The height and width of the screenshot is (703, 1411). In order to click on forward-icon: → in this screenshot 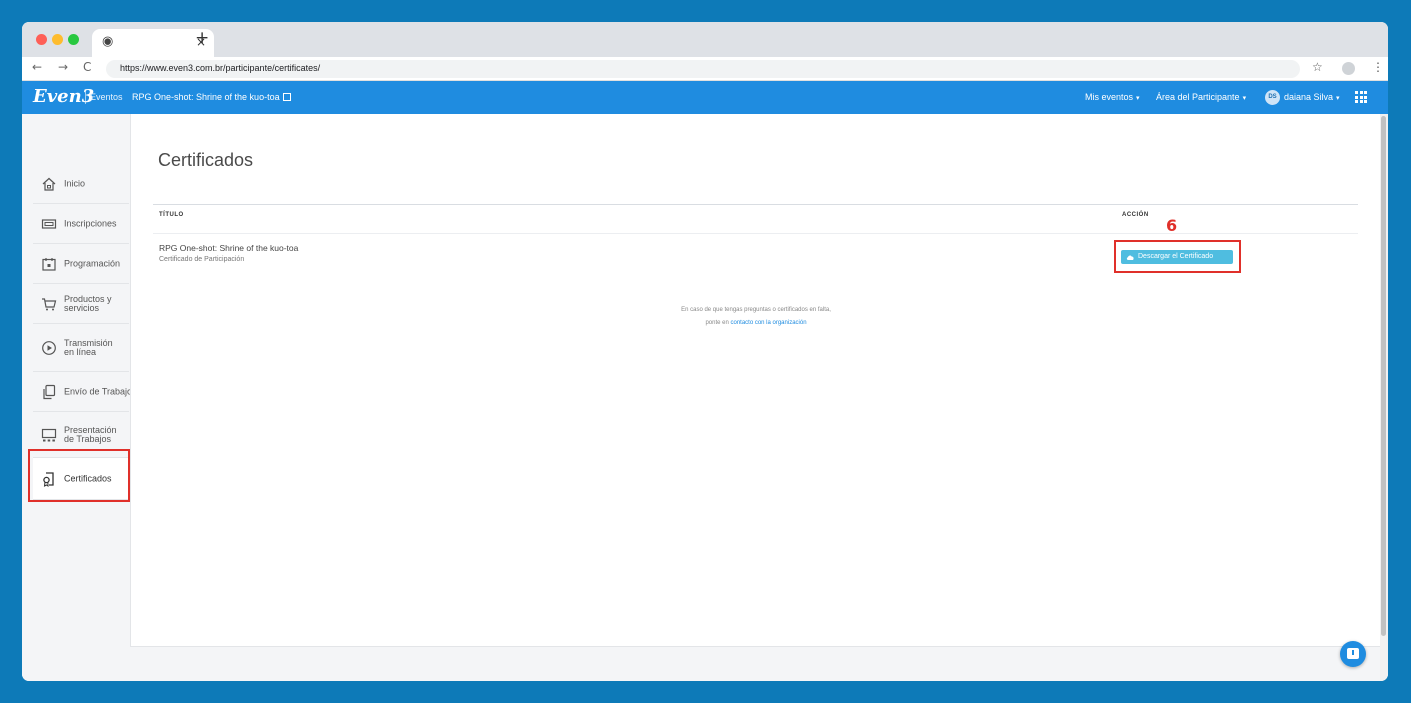, I will do `click(63, 67)`.